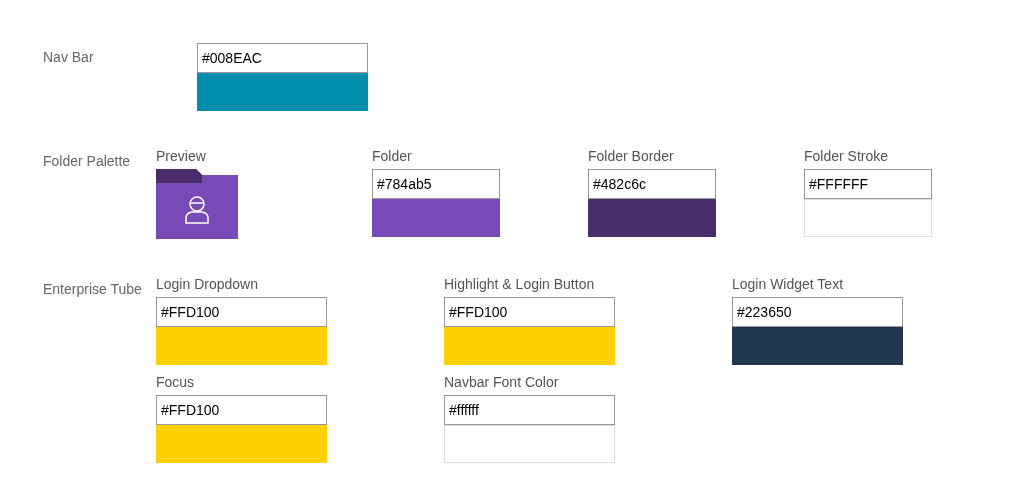 This screenshot has width=1020, height=494. Describe the element at coordinates (788, 284) in the screenshot. I see `field-label: Login Widget Text` at that location.